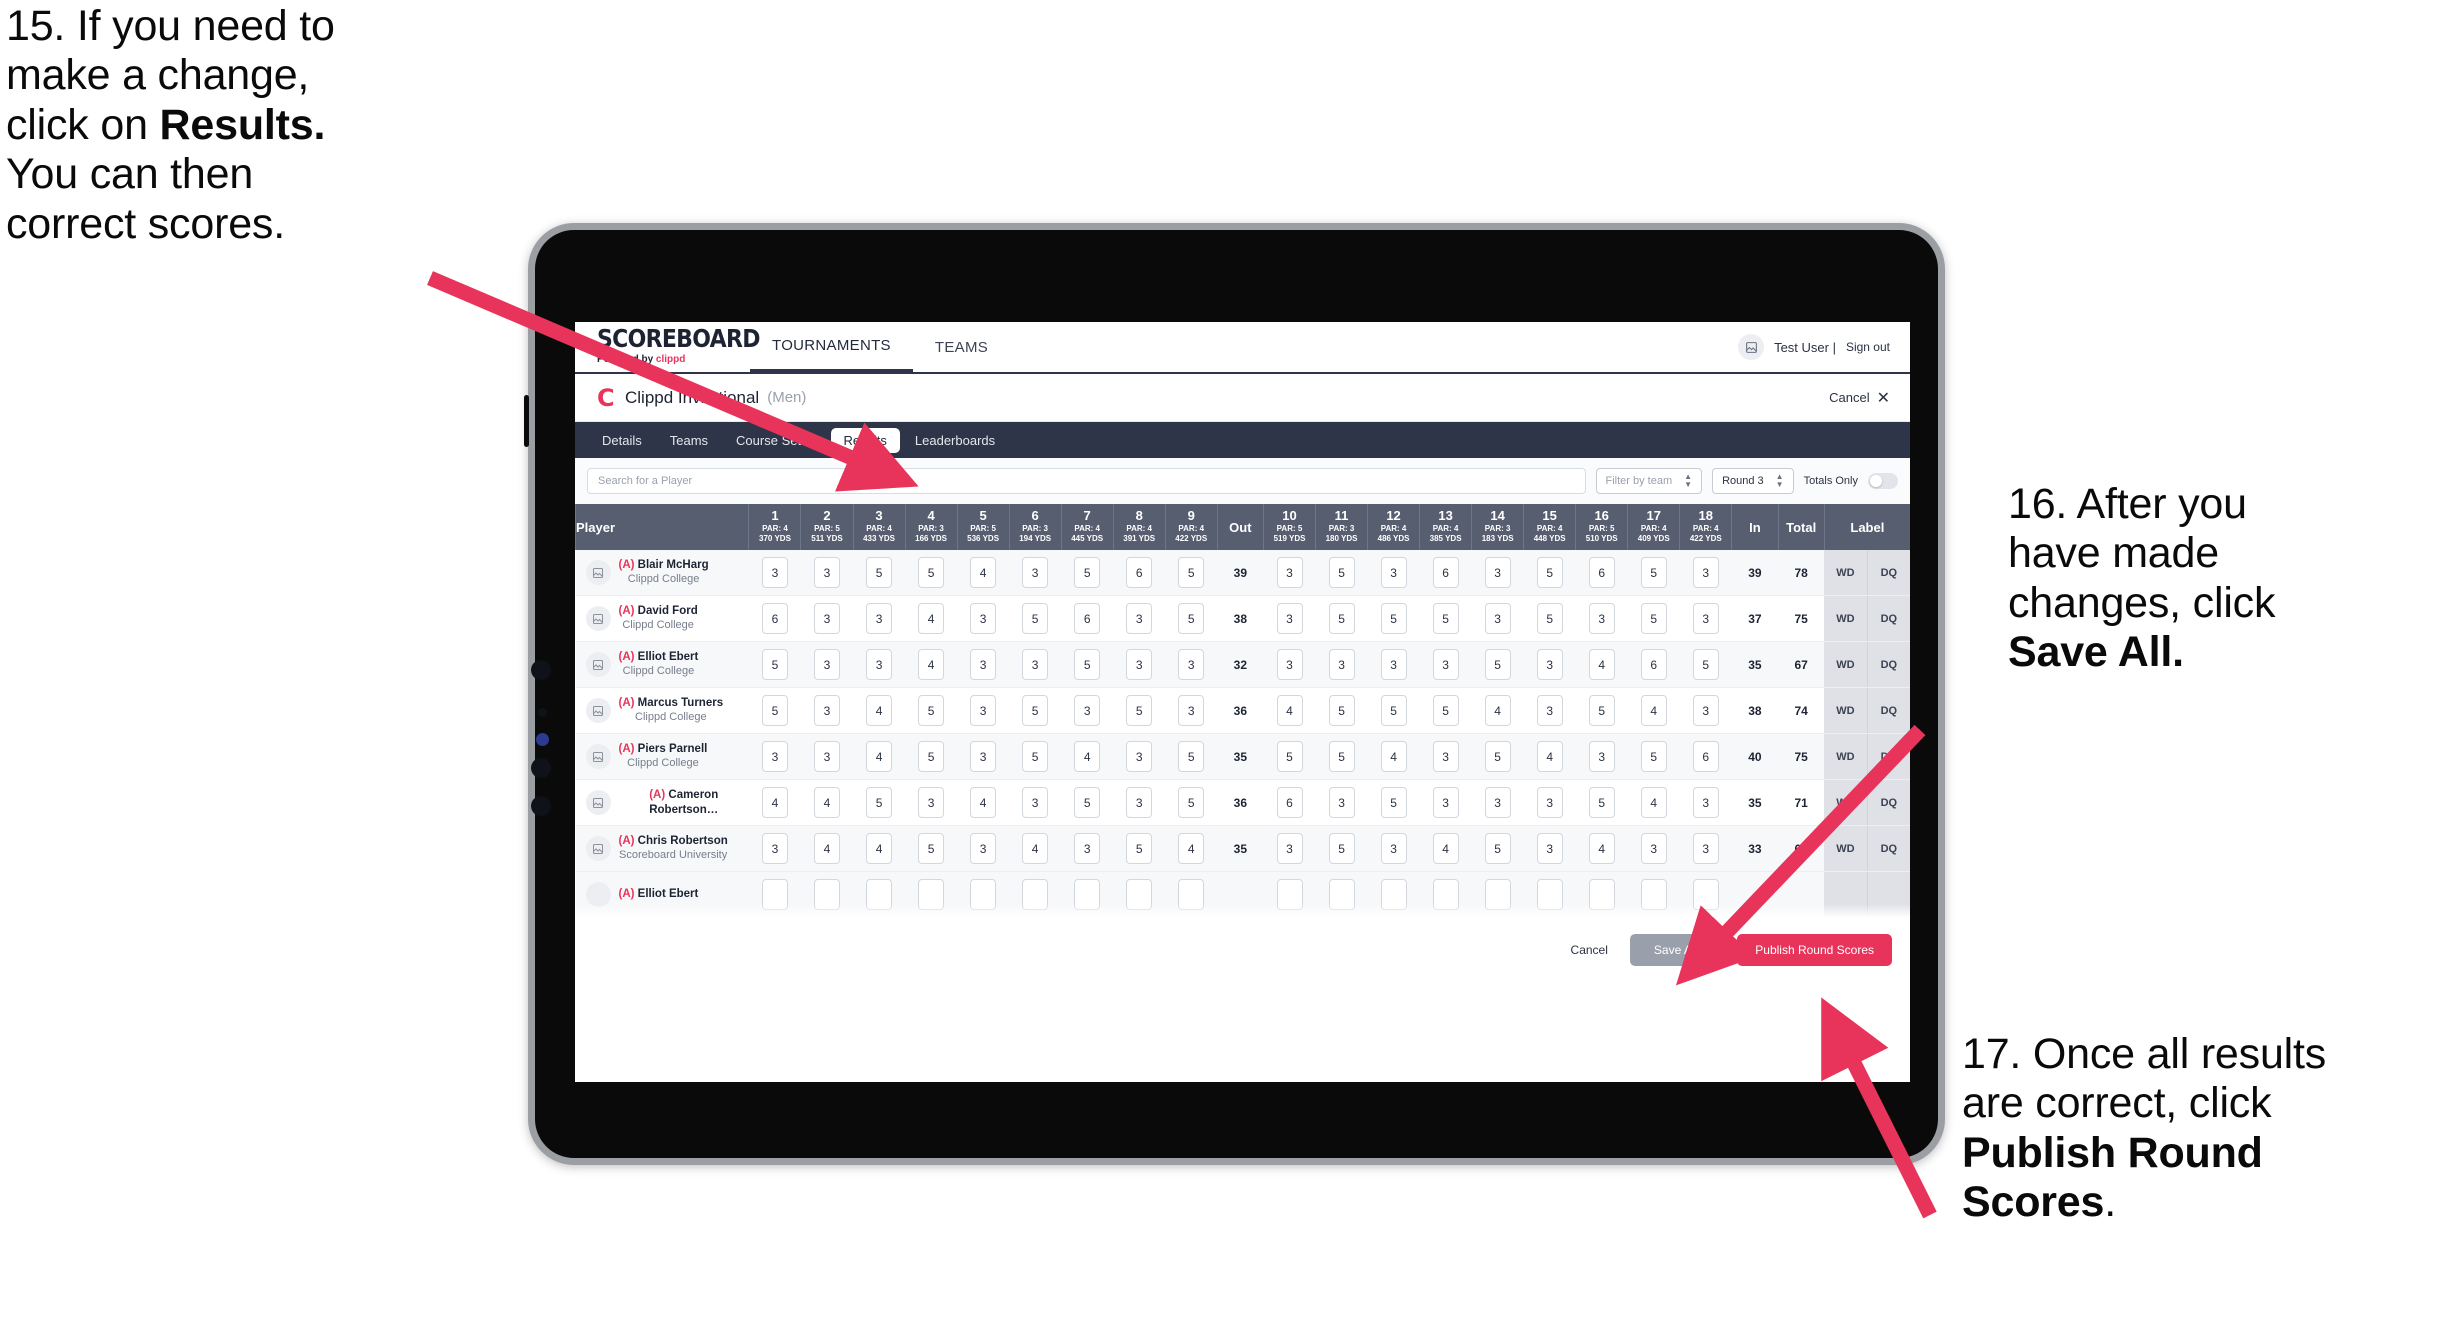 This screenshot has width=2464, height=1326. I want to click on score-input-hole-4: 4, so click(931, 618).